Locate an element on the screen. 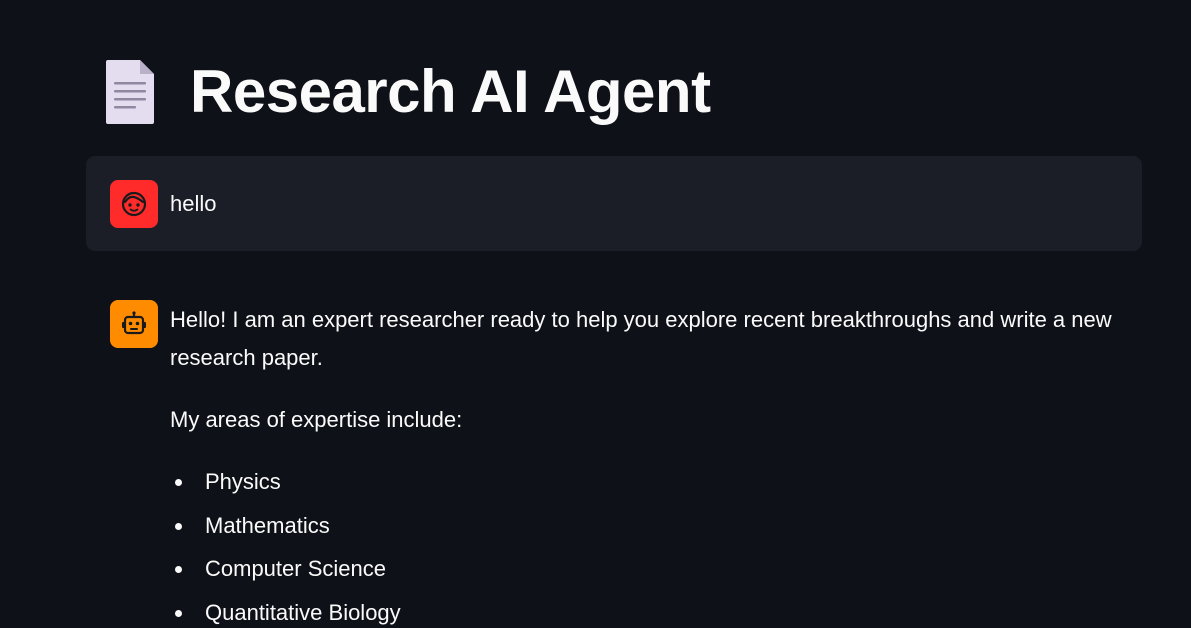  robot-icon is located at coordinates (134, 323).